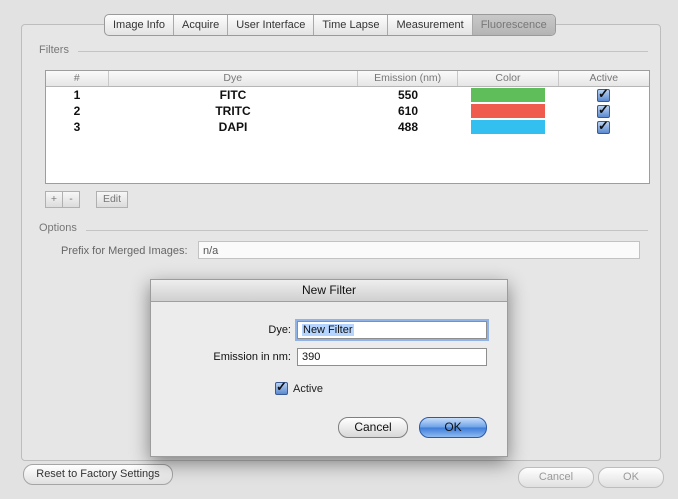 This screenshot has height=499, width=678. Describe the element at coordinates (112, 199) in the screenshot. I see `edit-filter-button: Edit` at that location.